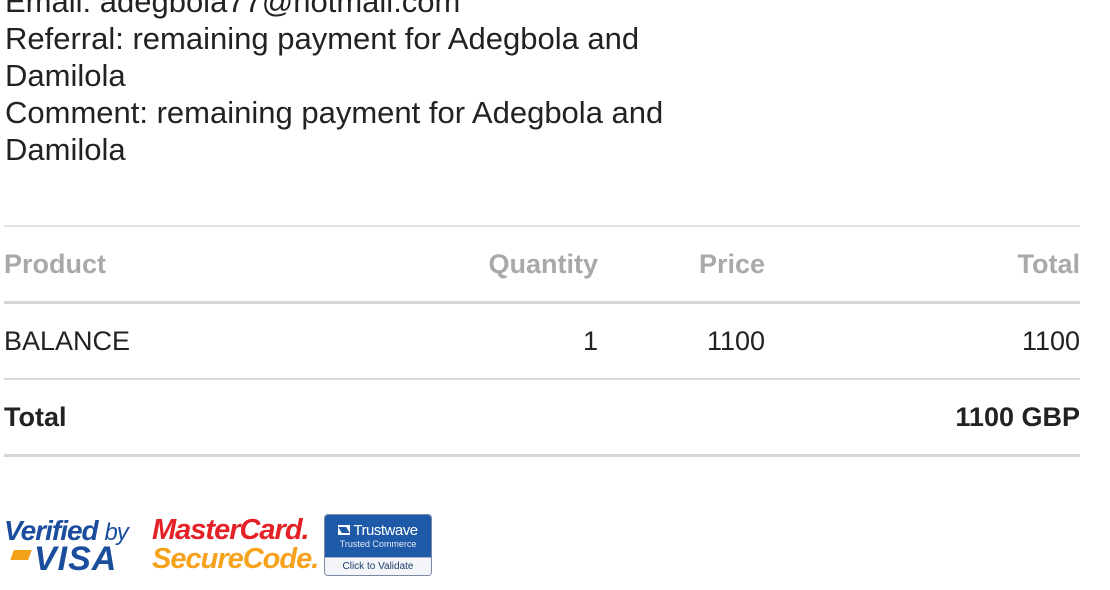 Image resolution: width=1110 pixels, height=590 pixels. Describe the element at coordinates (204, 264) in the screenshot. I see `header-product: Product` at that location.